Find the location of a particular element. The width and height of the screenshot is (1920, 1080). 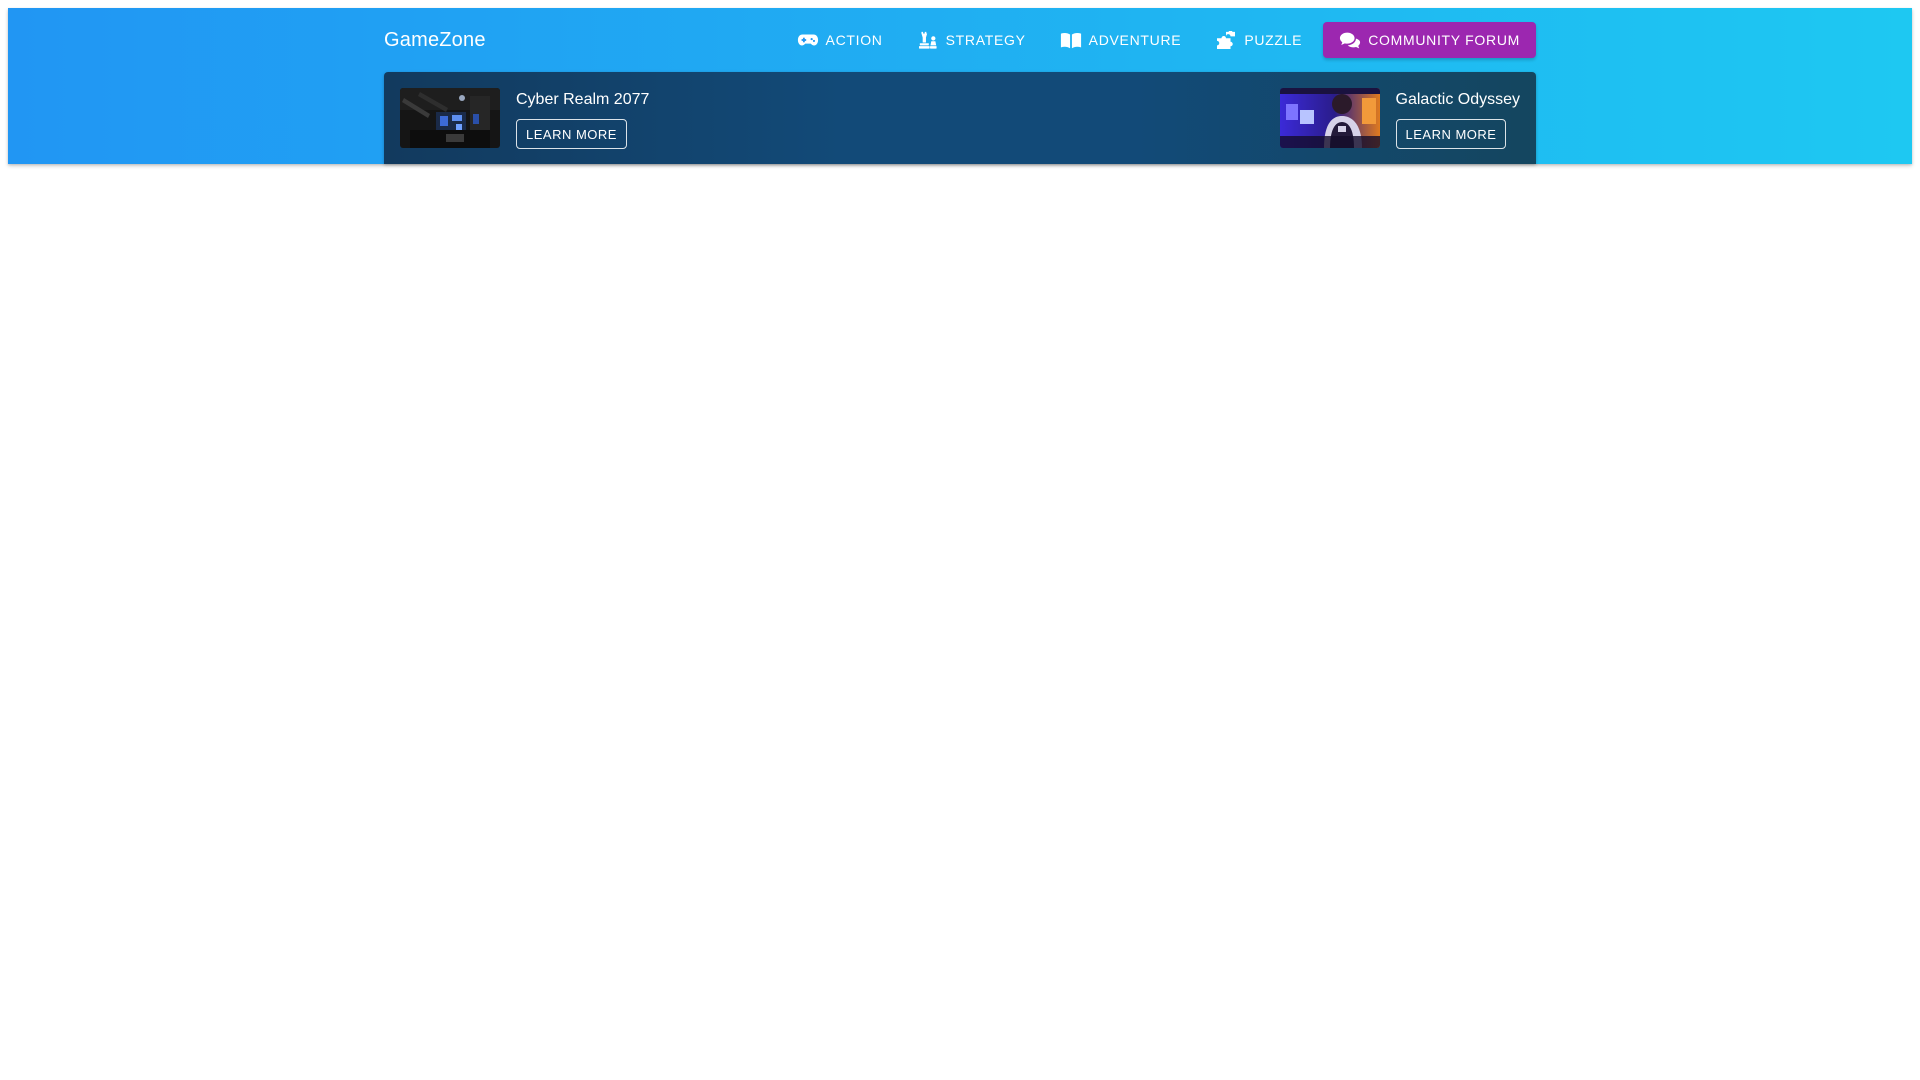

nav-puzzle-button: PUZZLE is located at coordinates (1258, 40).